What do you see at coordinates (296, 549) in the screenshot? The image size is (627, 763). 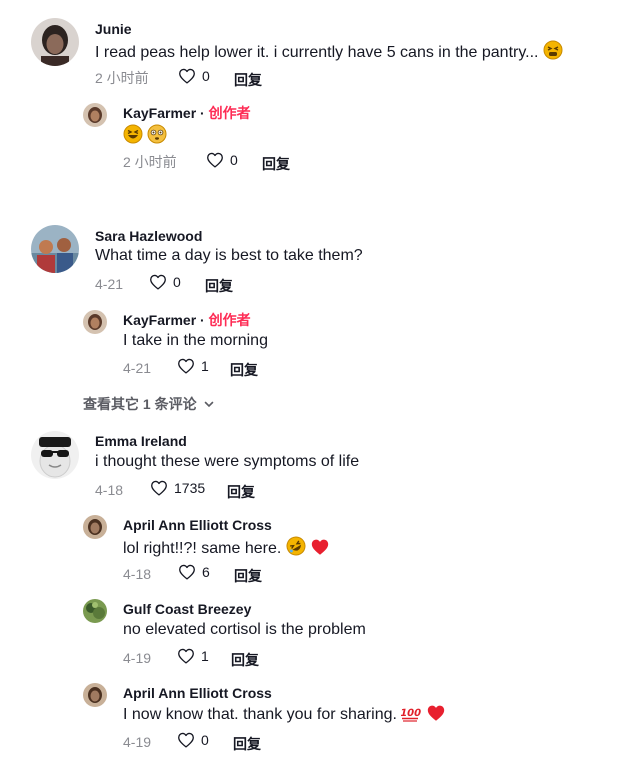 I see `rolling-laughing-emoji` at bounding box center [296, 549].